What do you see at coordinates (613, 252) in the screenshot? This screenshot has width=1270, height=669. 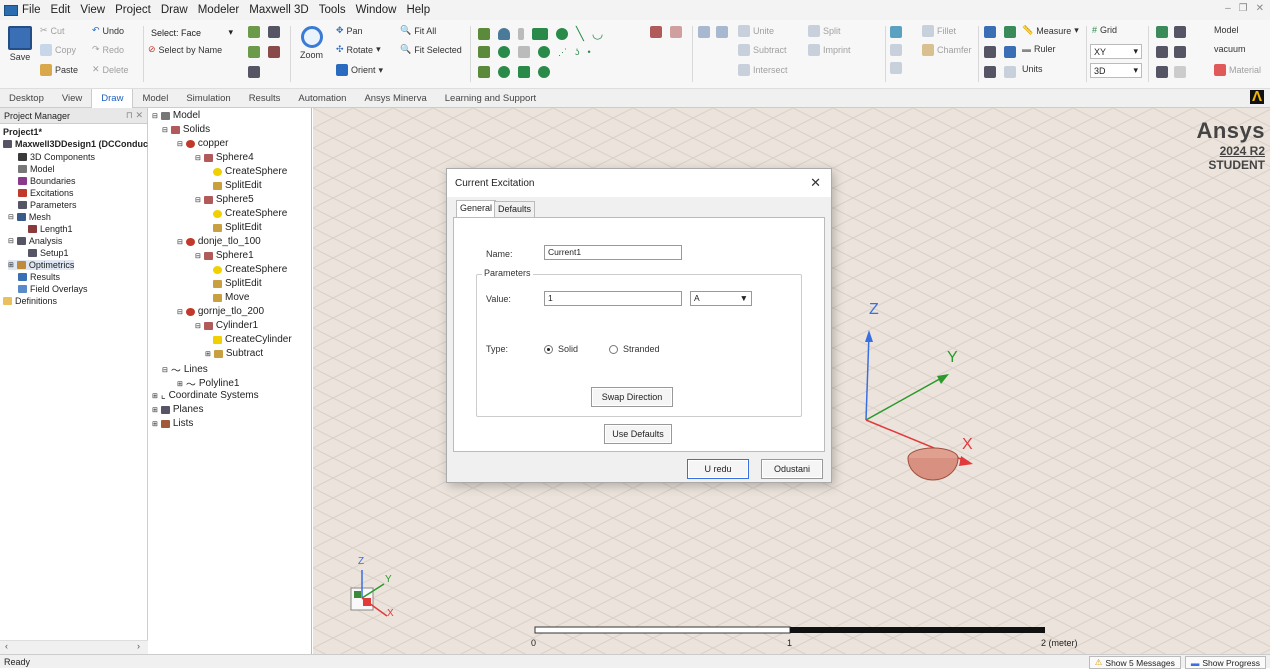 I see `name-input: Current1` at bounding box center [613, 252].